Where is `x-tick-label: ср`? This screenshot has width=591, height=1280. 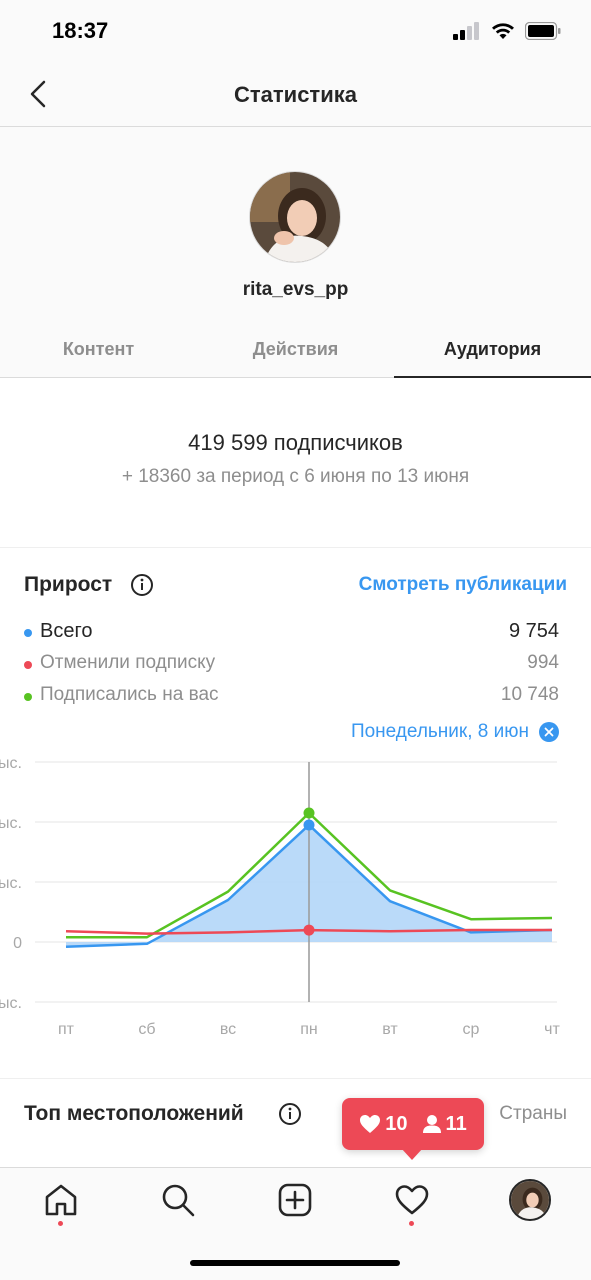
x-tick-label: ср is located at coordinates (471, 1029).